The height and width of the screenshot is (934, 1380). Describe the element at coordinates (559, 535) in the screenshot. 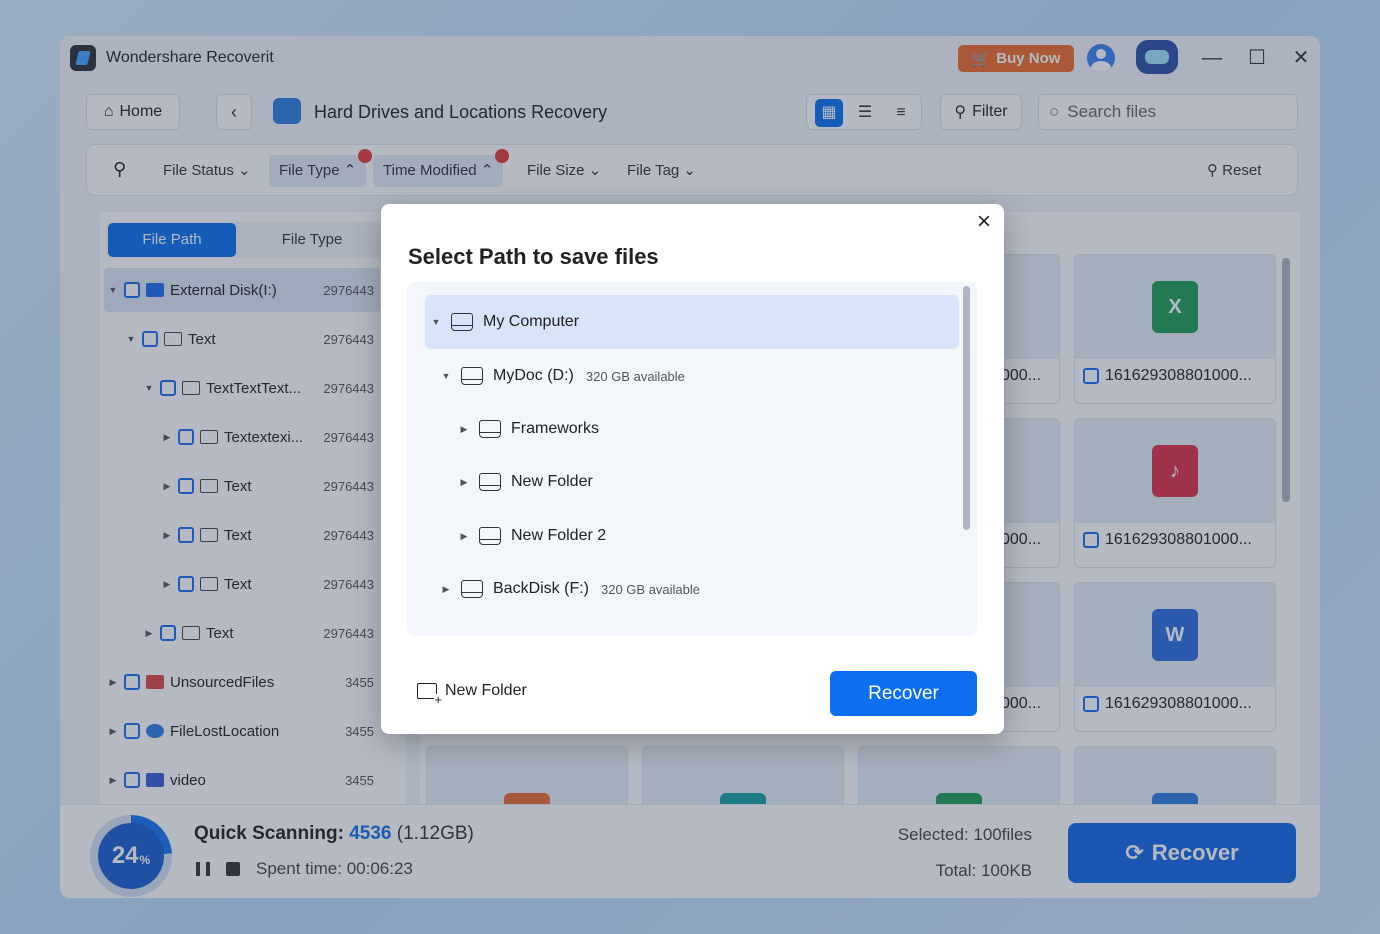

I see `path-label: New Folder 2` at that location.